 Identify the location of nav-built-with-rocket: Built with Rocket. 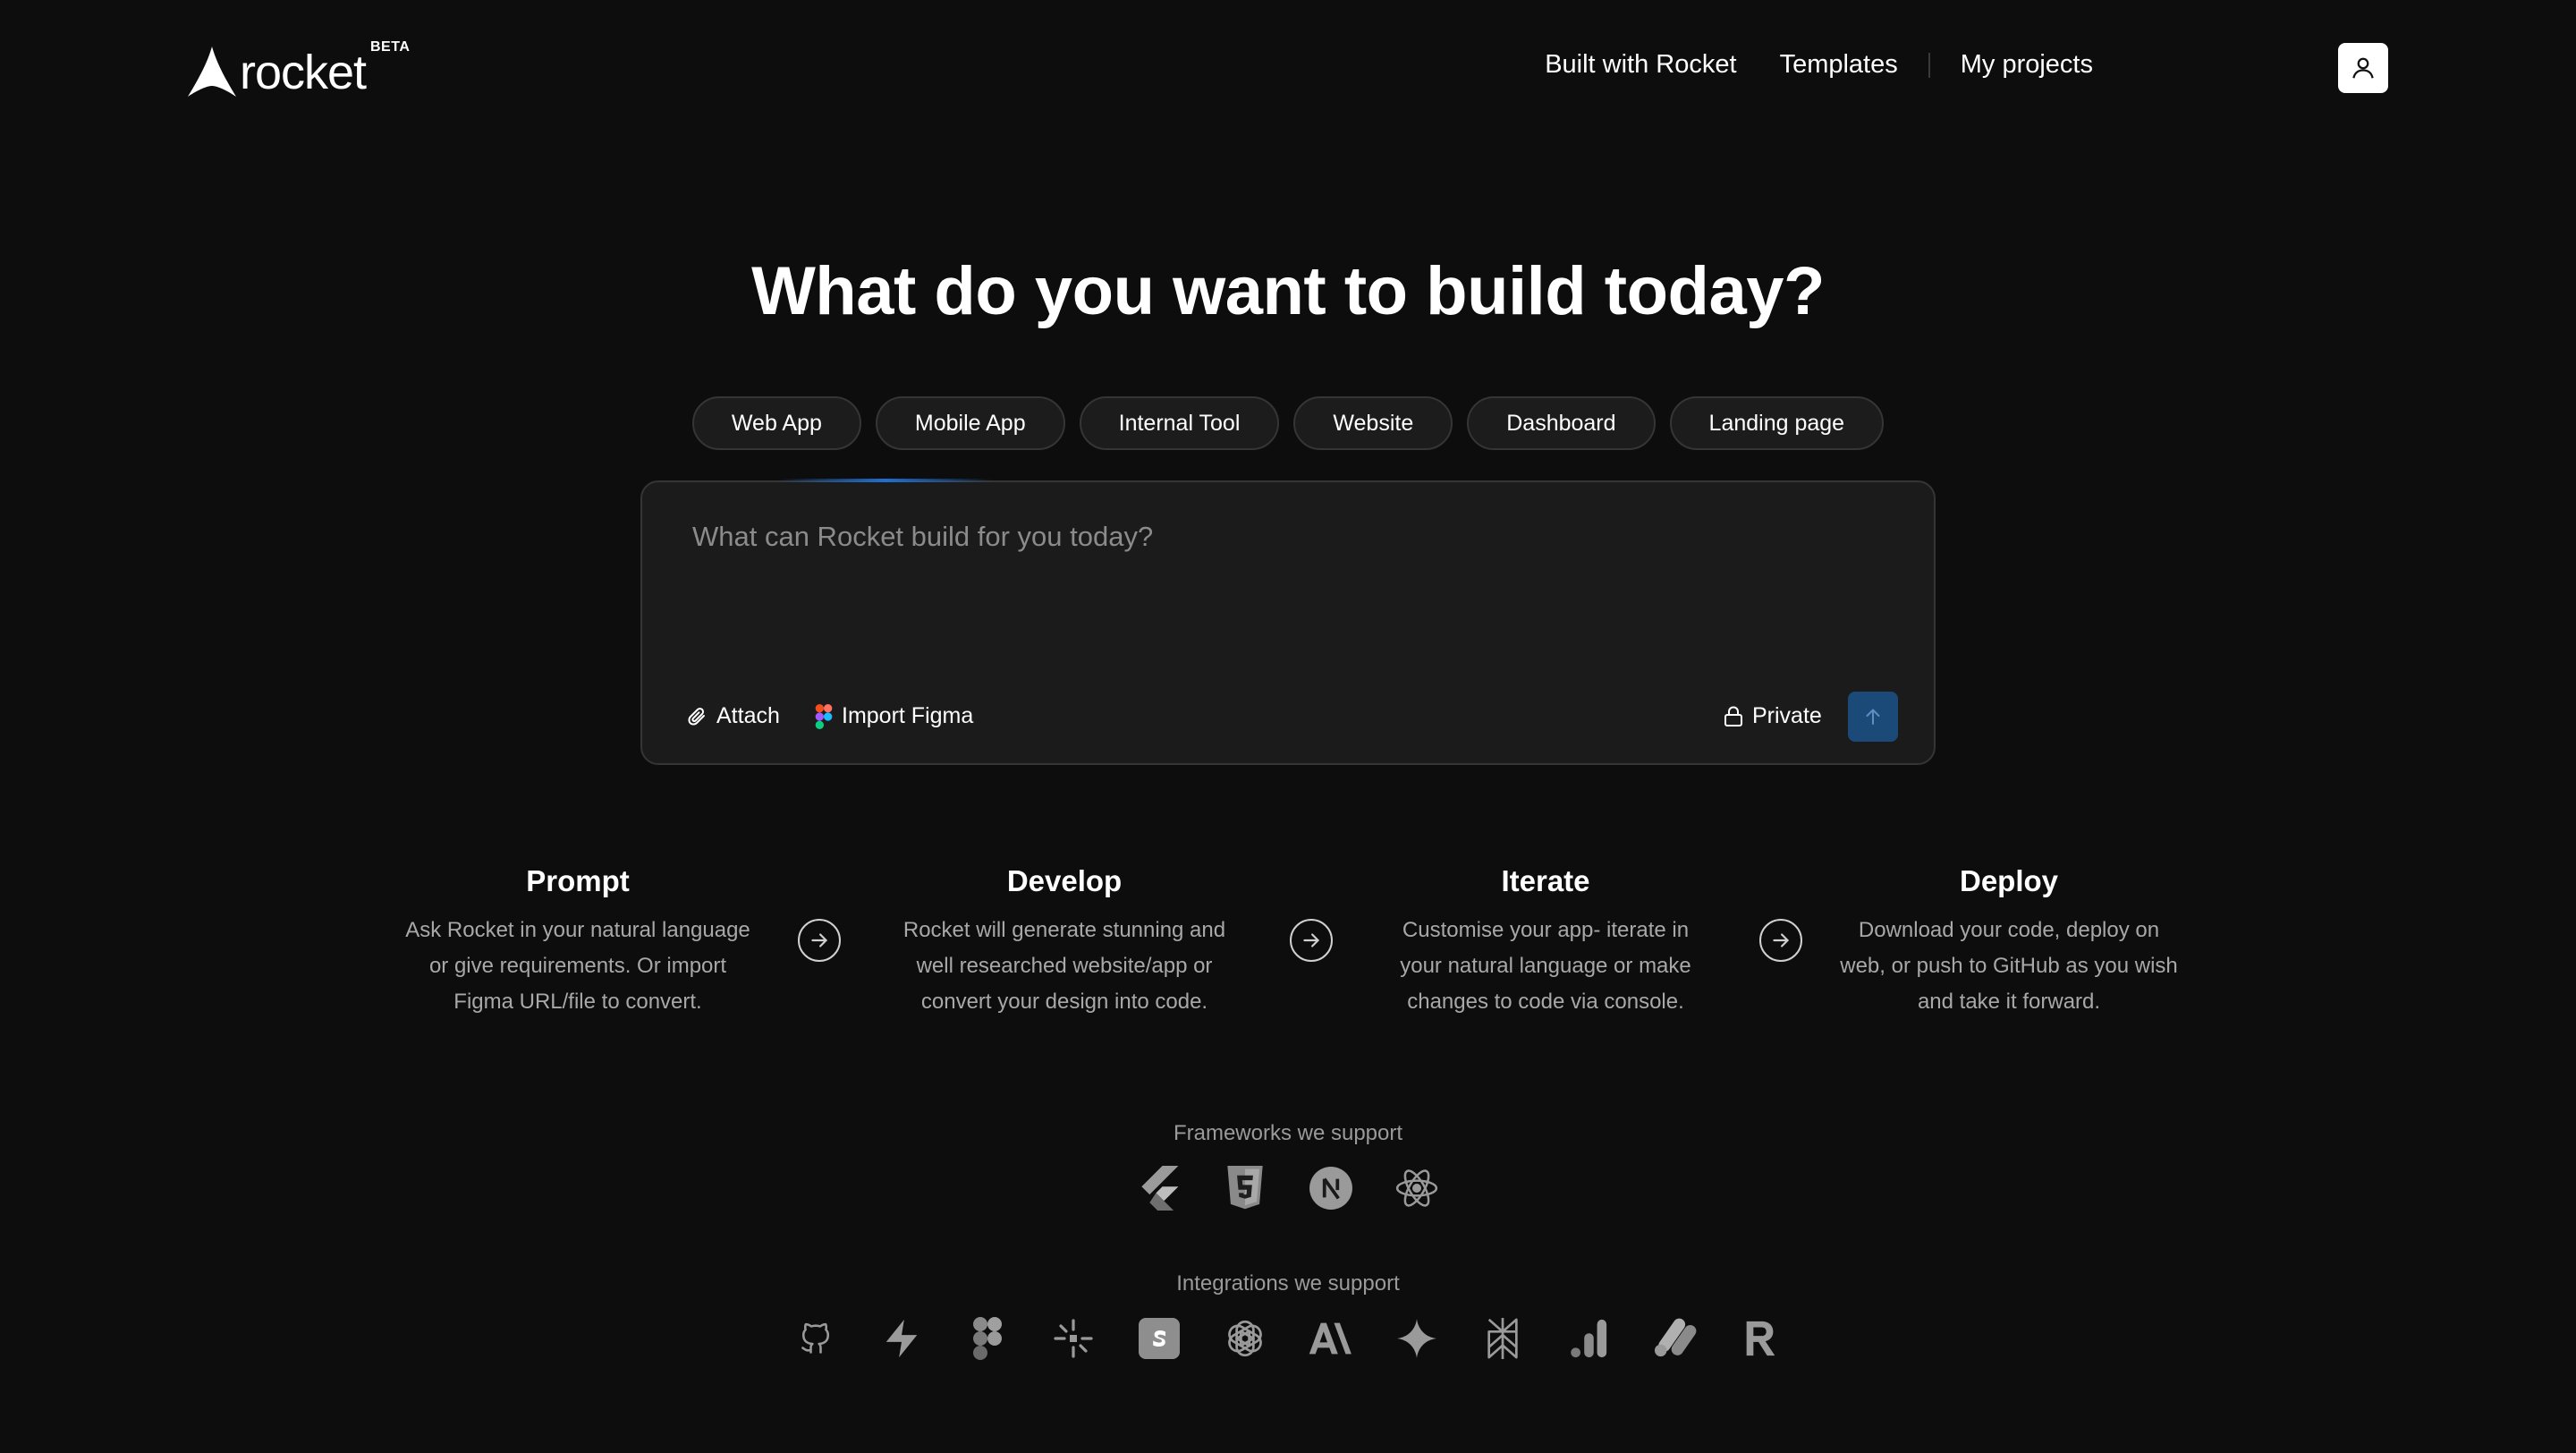
(1640, 65).